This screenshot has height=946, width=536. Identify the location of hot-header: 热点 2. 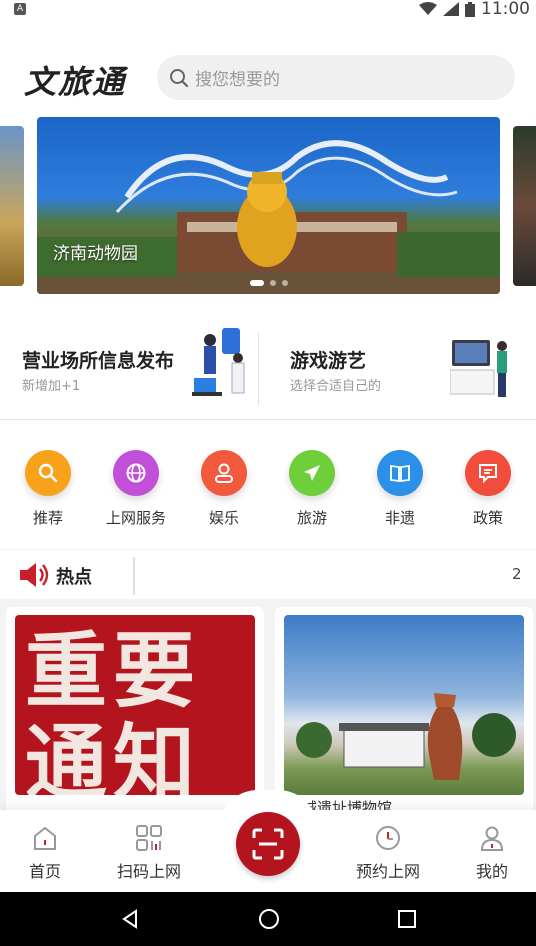
(268, 574).